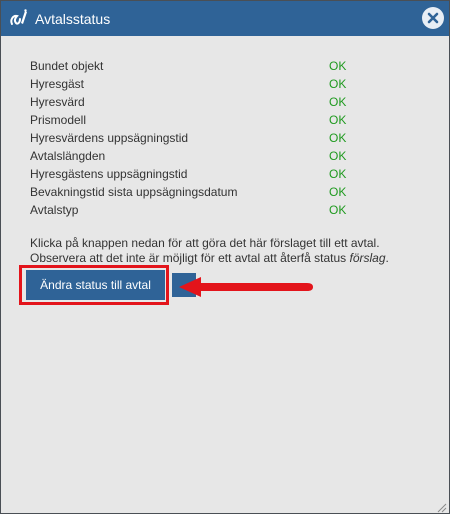 This screenshot has width=450, height=518. Describe the element at coordinates (195, 210) in the screenshot. I see `status-row: Avtalstyp OK` at that location.